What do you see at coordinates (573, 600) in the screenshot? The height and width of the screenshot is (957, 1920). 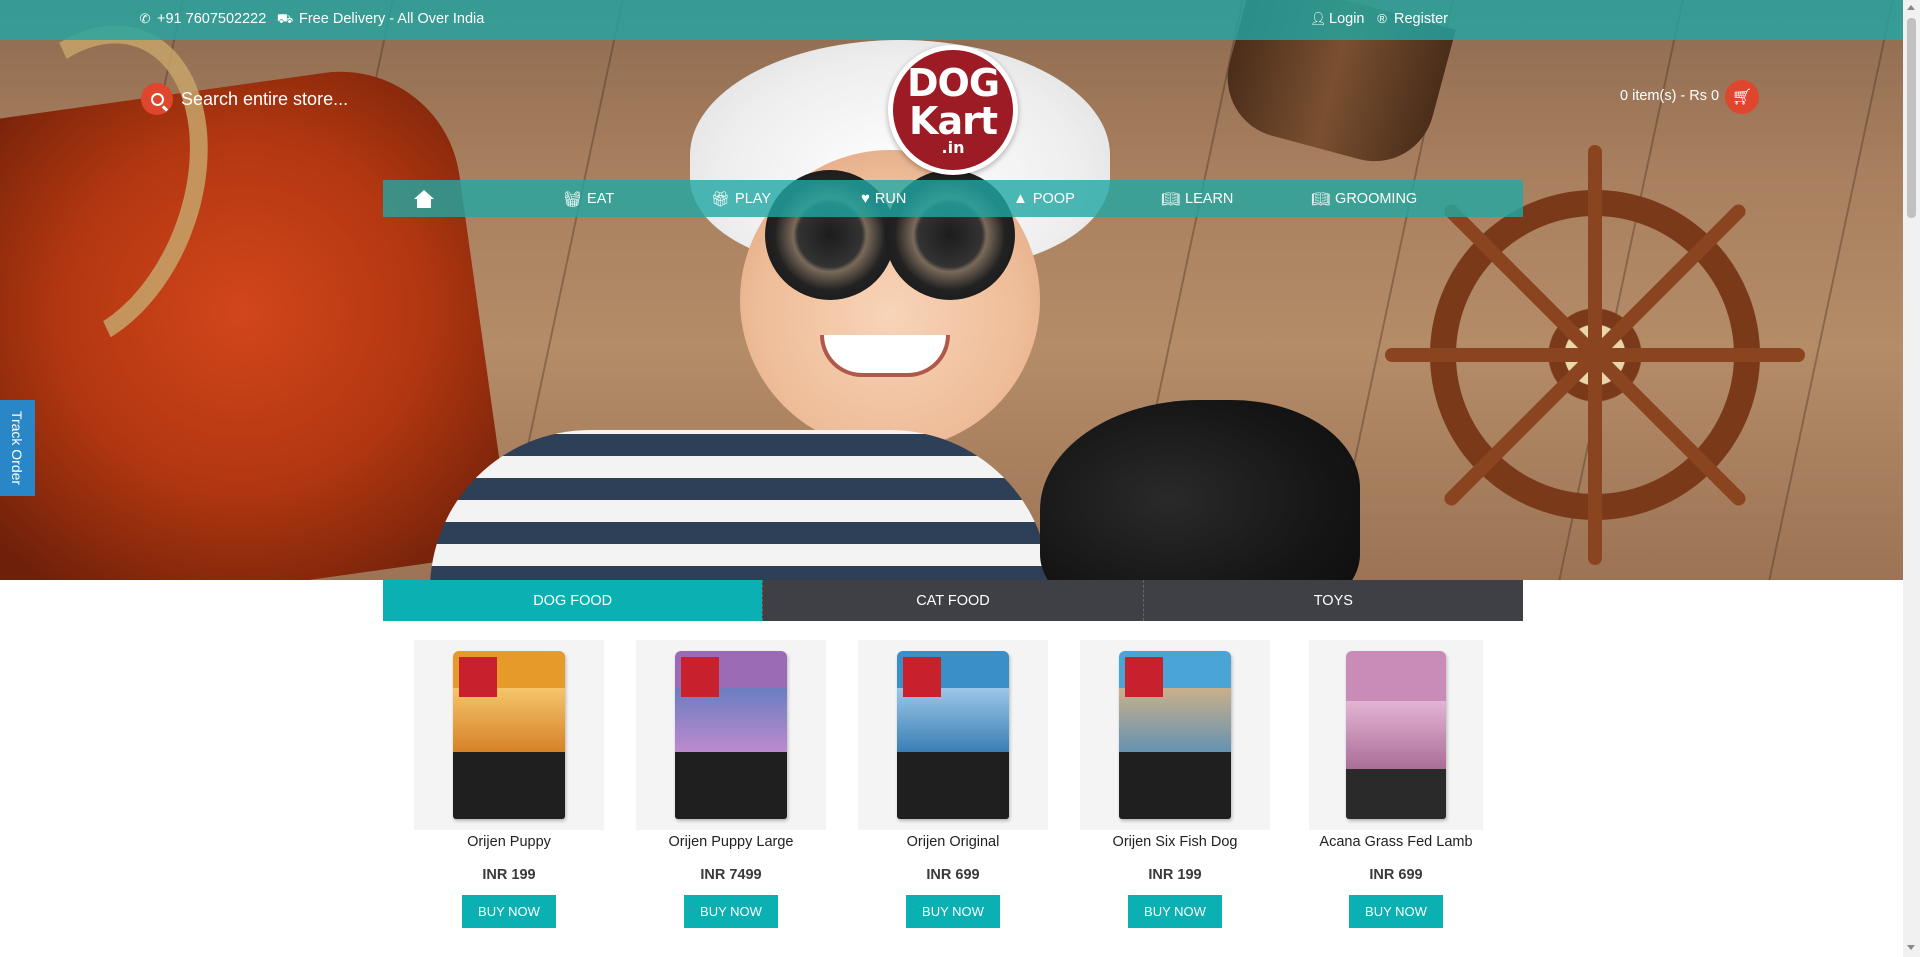 I see `tab-dog-food: DOG FOOD` at bounding box center [573, 600].